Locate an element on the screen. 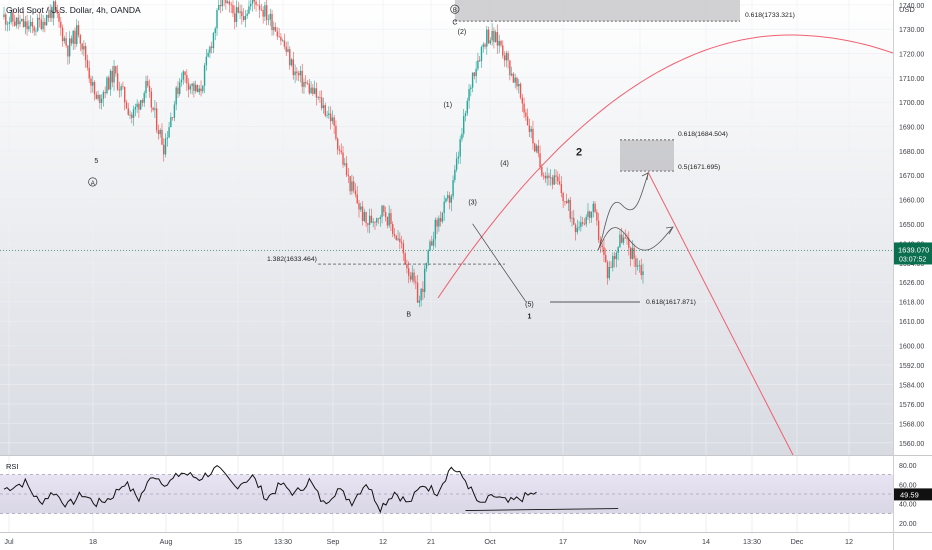 The image size is (932, 550). wave-label: 5 is located at coordinates (96, 161).